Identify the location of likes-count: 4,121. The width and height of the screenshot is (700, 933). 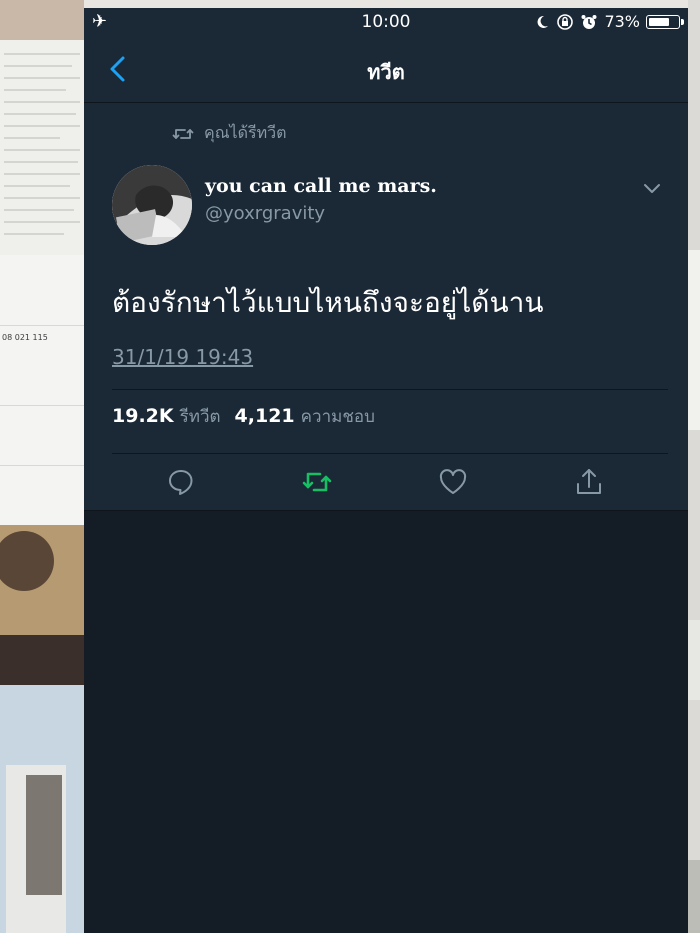
(265, 416).